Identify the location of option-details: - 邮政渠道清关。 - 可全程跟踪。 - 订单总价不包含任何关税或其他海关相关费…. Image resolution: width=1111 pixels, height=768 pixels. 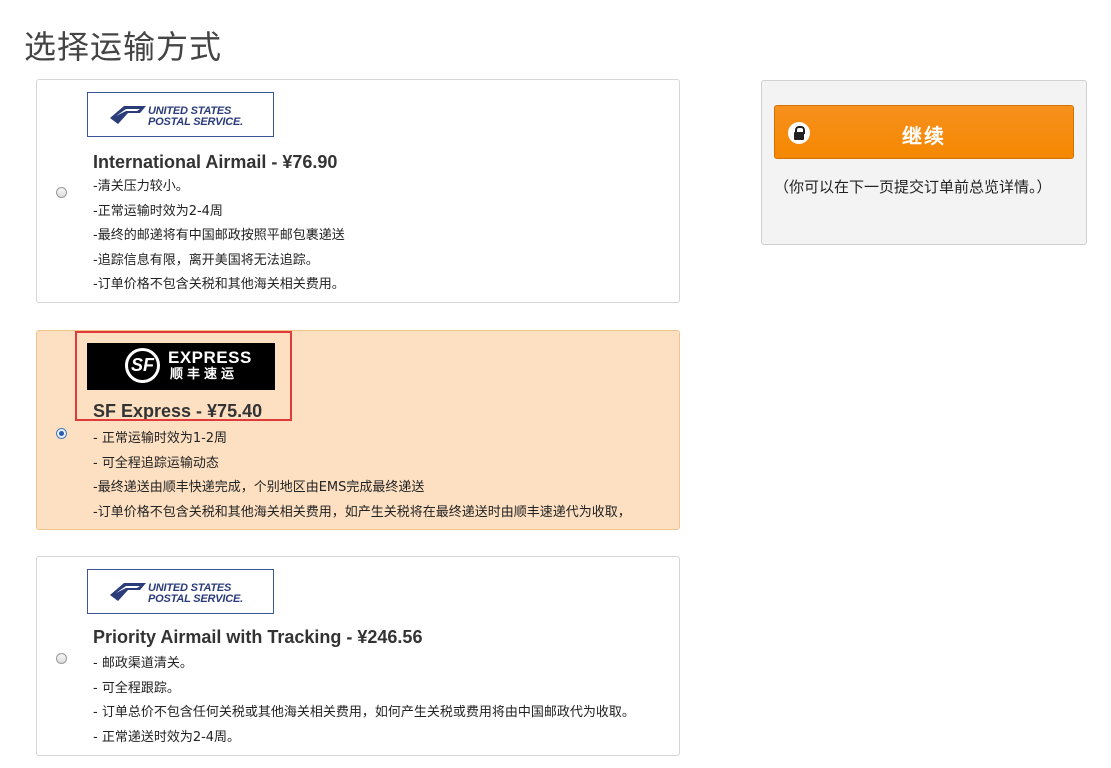
(364, 701).